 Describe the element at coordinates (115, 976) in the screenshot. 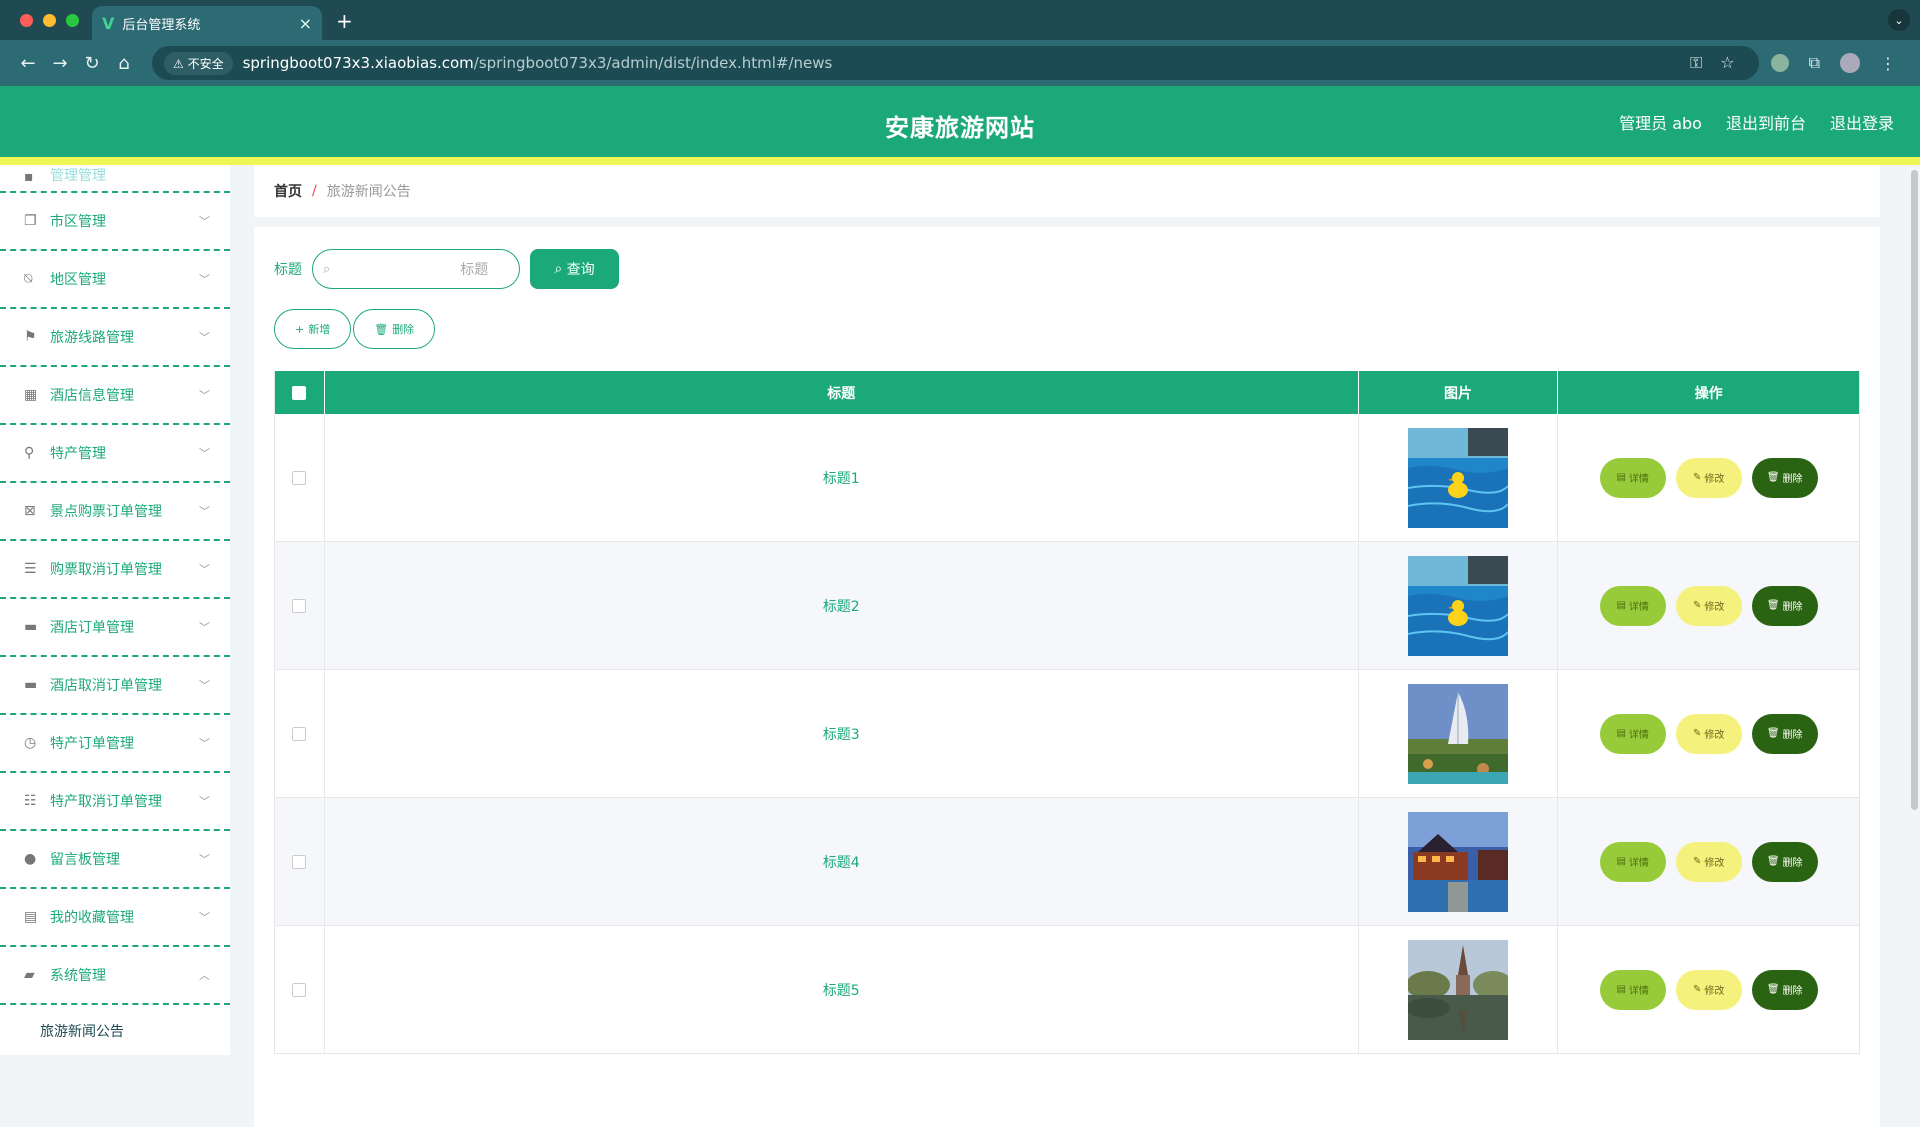

I see `sidebar-item-system: ▰ 系统管理 ︿` at that location.